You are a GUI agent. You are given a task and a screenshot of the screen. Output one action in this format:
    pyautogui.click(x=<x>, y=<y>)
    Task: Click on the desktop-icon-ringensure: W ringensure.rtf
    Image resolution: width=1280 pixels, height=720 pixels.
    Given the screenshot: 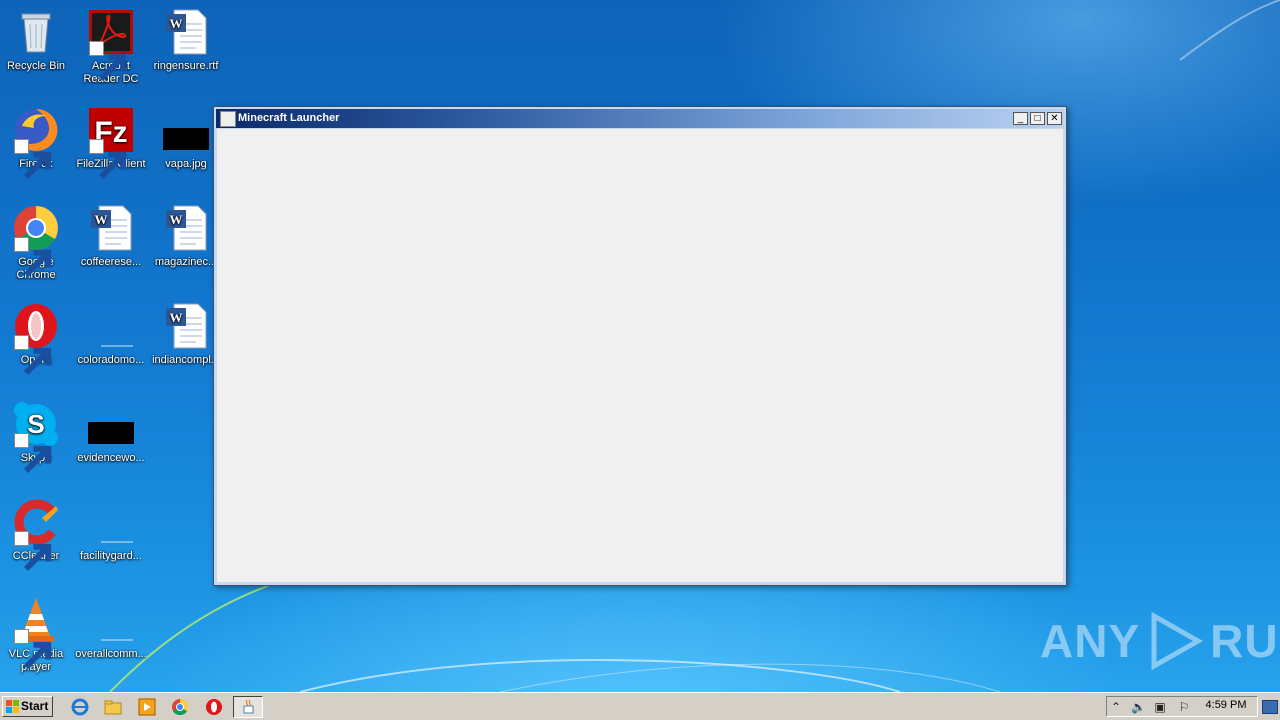 What is the action you would take?
    pyautogui.click(x=186, y=40)
    